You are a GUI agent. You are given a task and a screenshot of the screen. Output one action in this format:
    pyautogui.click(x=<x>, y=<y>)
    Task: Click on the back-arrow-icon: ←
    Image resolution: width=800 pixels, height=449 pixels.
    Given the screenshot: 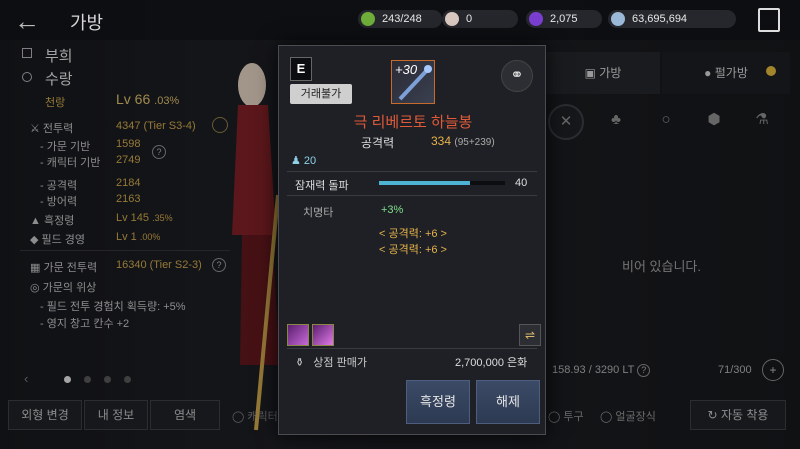 What is the action you would take?
    pyautogui.click(x=27, y=21)
    